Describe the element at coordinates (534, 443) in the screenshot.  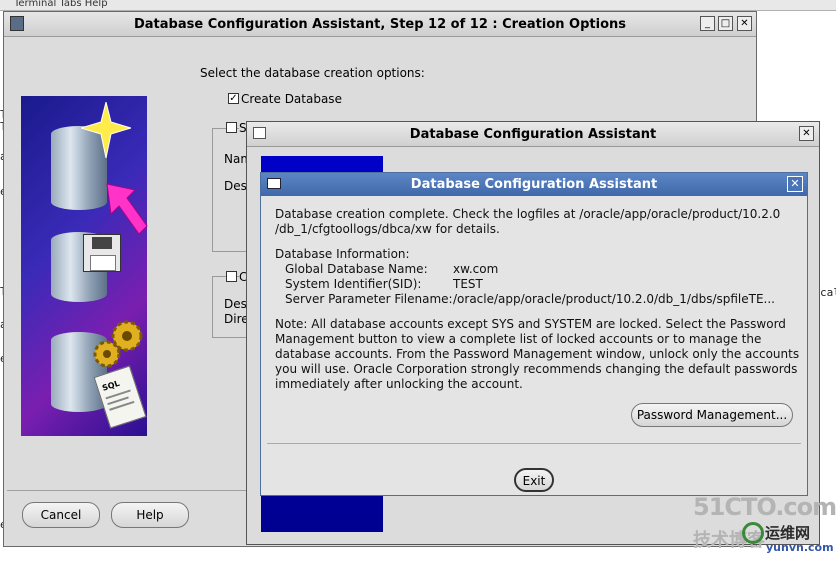
I see `dialog-divider` at that location.